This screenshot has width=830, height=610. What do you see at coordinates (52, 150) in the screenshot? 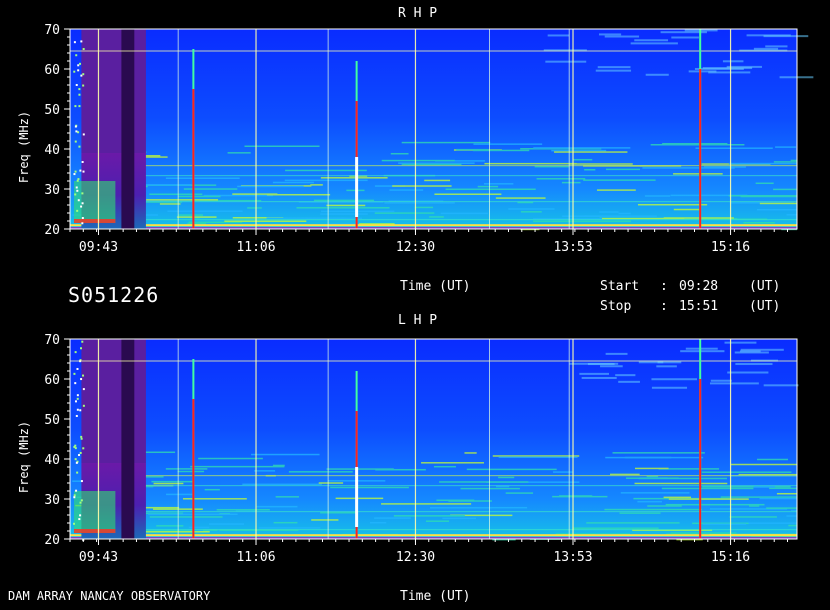
I see `y-tick-label: 40` at bounding box center [52, 150].